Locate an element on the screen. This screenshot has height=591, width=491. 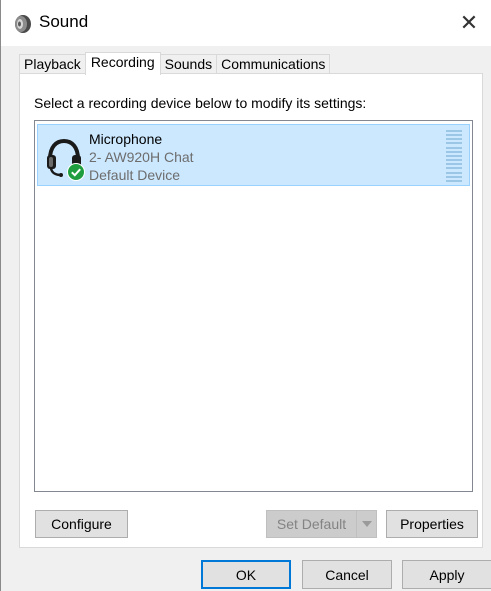
ok-button: OK is located at coordinates (246, 574).